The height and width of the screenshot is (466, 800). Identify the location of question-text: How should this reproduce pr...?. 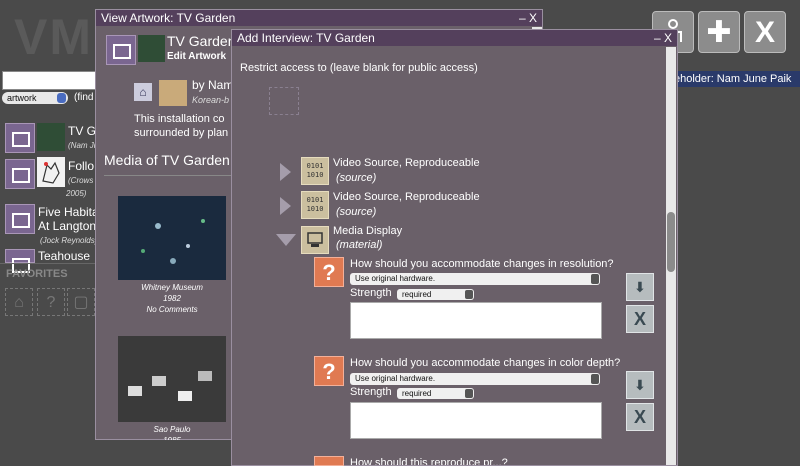
(429, 461).